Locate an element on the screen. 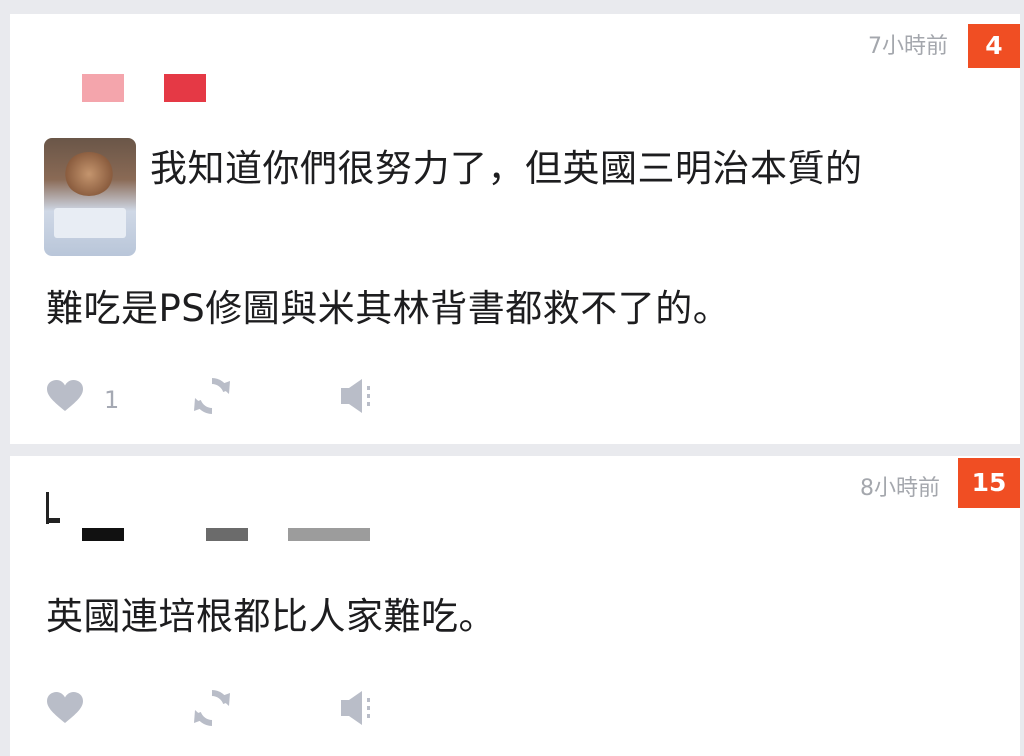  like-button: 1 is located at coordinates (119, 396).